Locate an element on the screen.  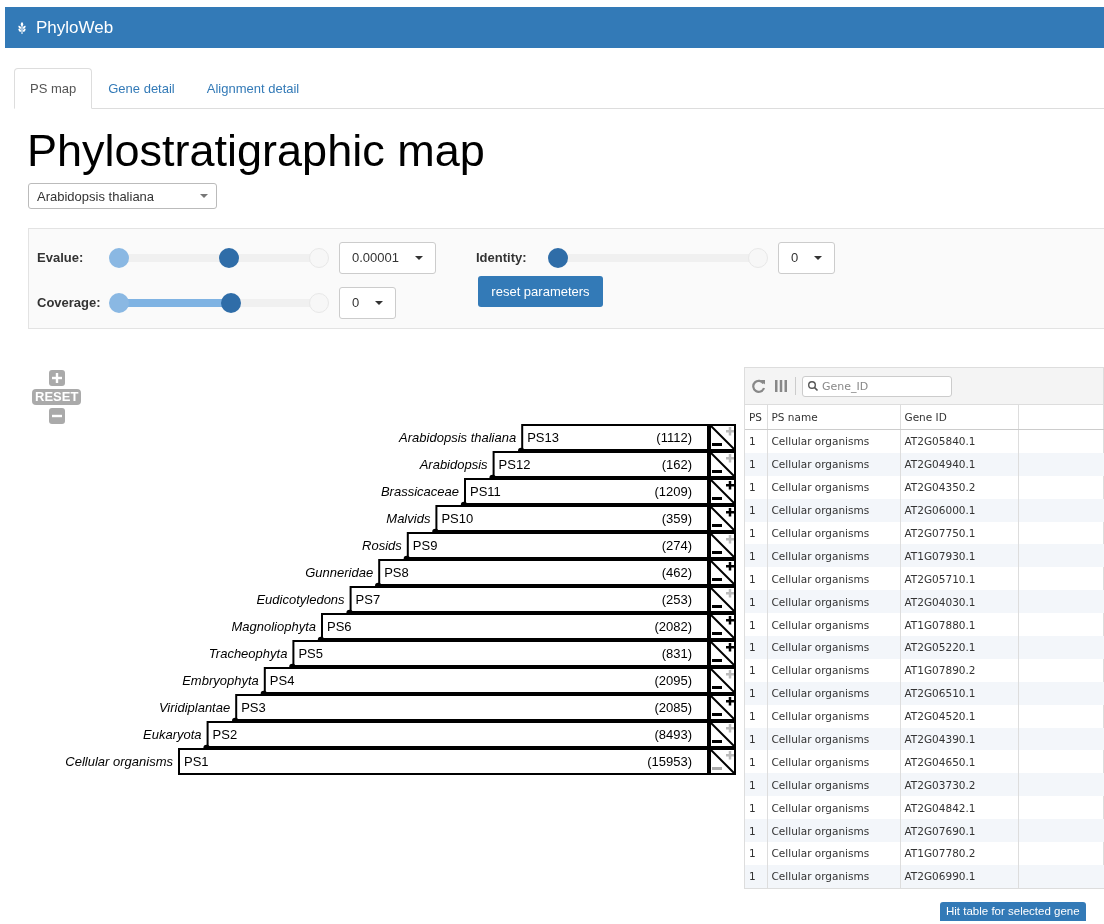
gene-count: (253) is located at coordinates (676, 599).